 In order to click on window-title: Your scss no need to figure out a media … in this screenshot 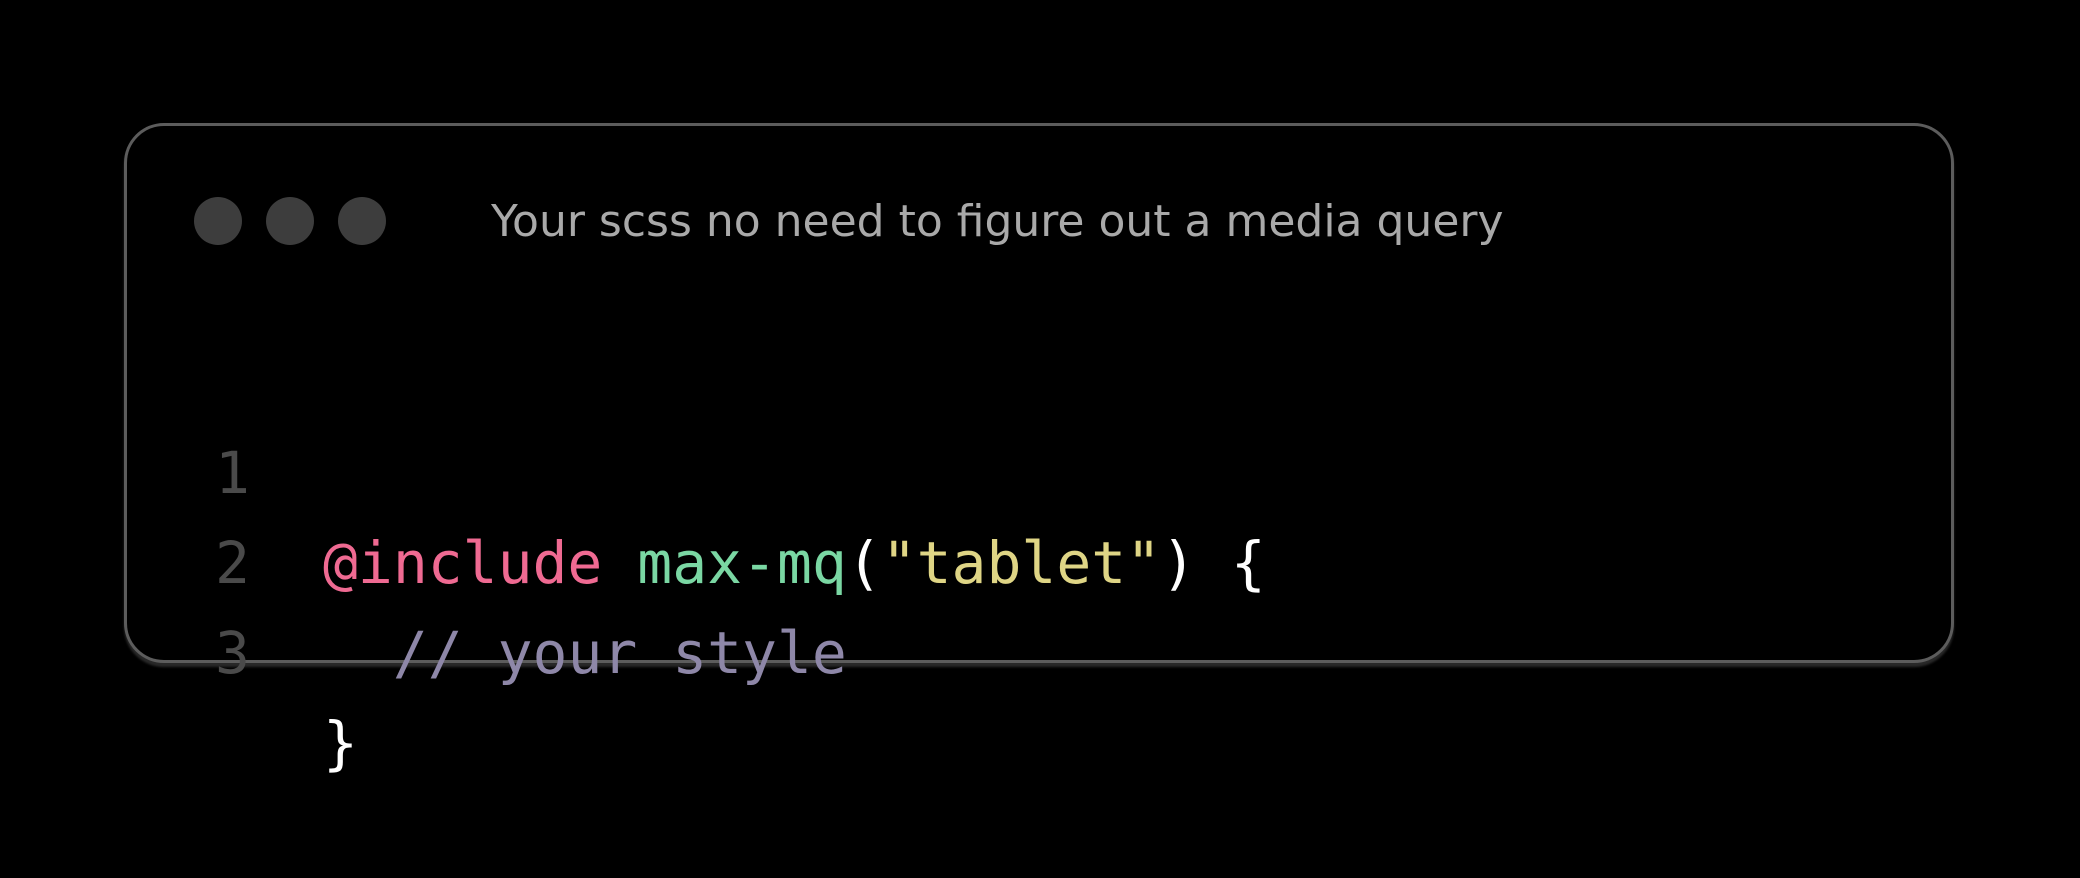, I will do `click(997, 221)`.